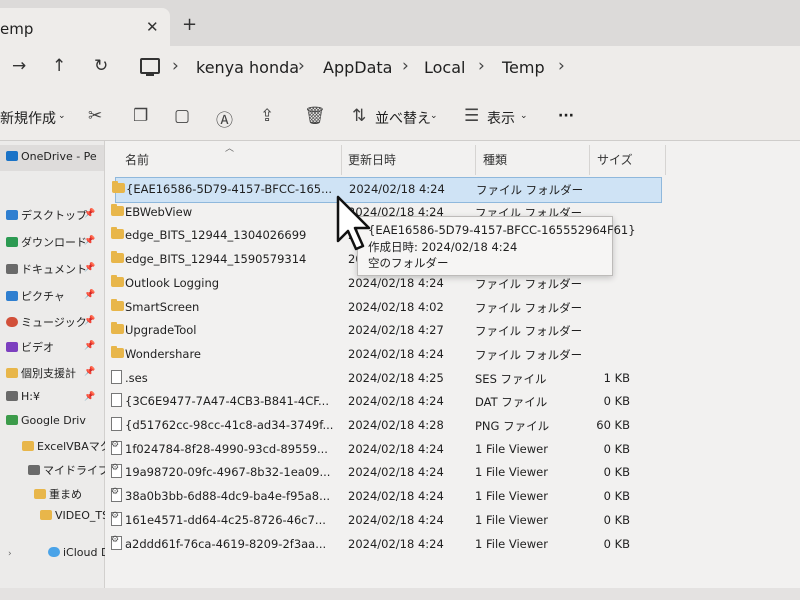 This screenshot has height=600, width=800. Describe the element at coordinates (182, 116) in the screenshot. I see `paste-icon: ▢` at that location.